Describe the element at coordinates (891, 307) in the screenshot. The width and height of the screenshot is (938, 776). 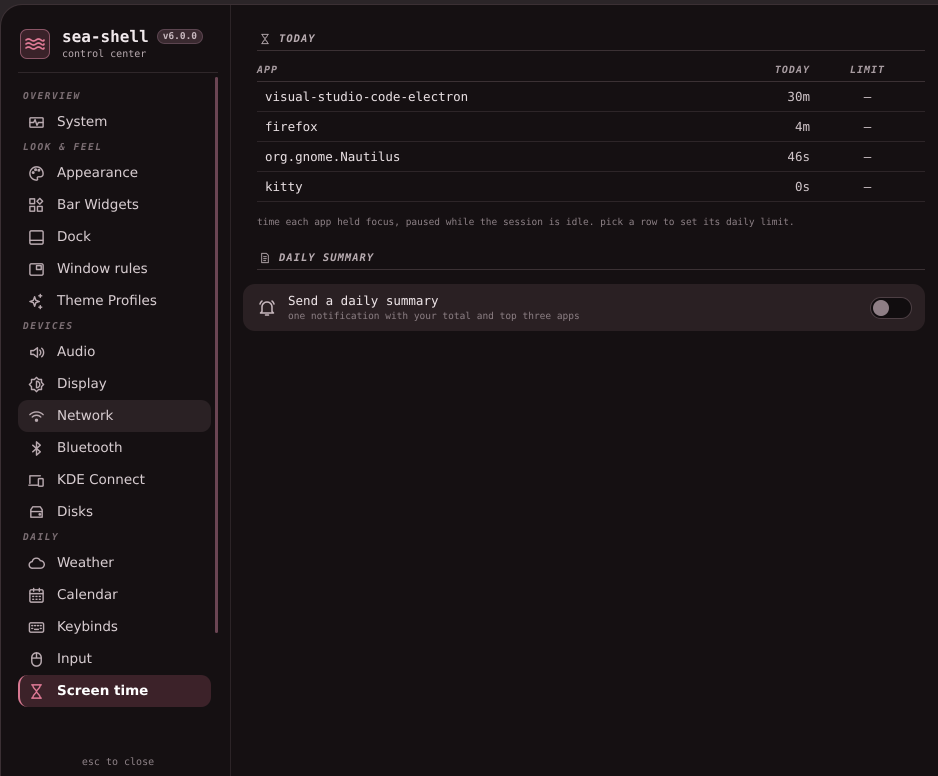
I see `toggle-switch` at that location.